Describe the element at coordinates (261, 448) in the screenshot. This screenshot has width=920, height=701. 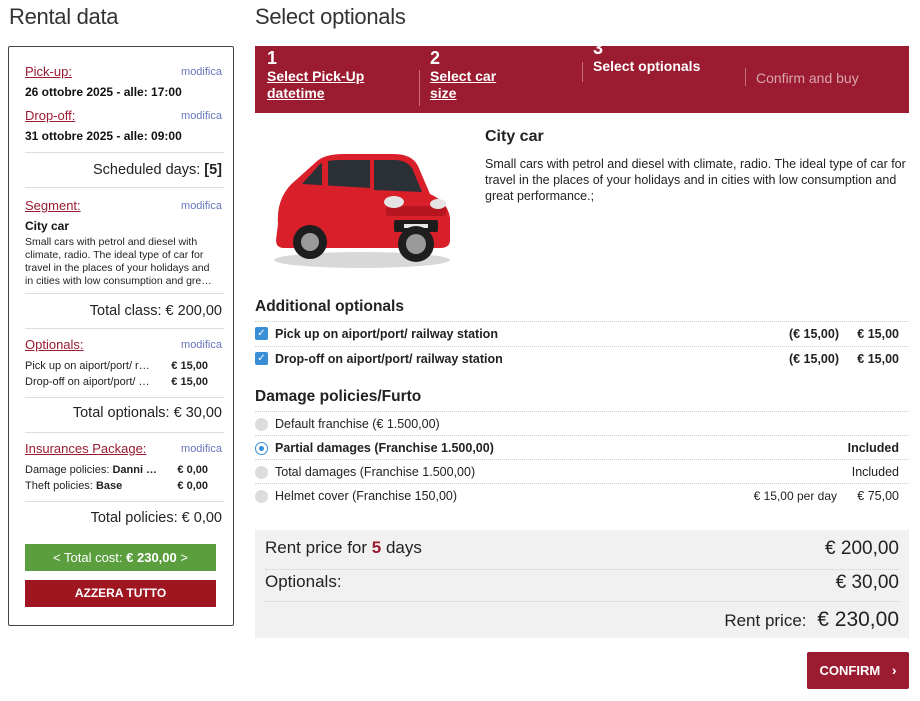
I see `radio-selected-icon` at that location.